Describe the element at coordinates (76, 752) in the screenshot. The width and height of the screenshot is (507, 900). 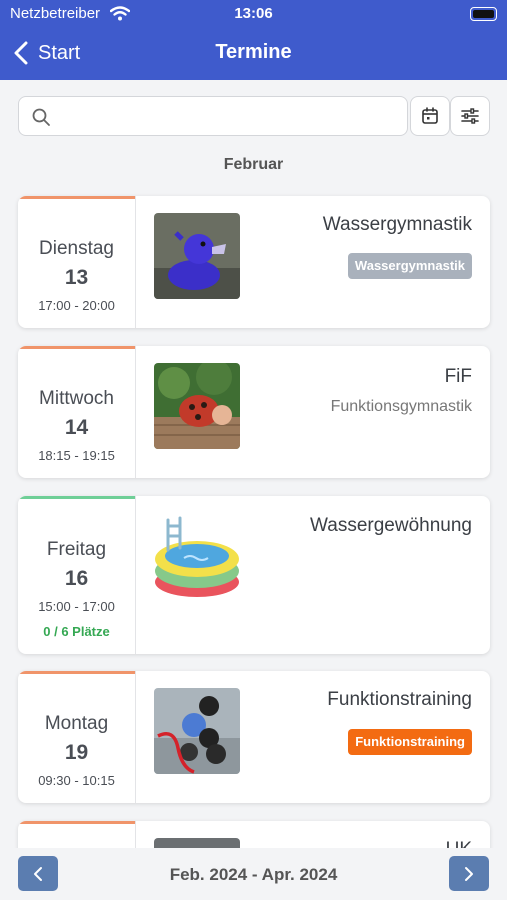
I see `day-number: 19` at that location.